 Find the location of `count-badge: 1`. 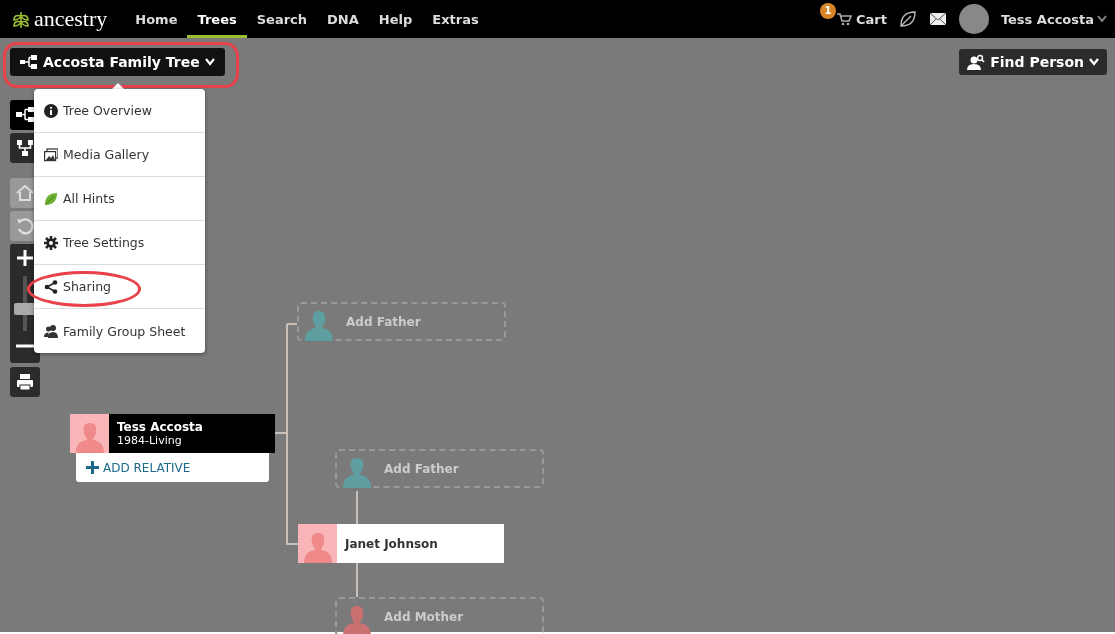

count-badge: 1 is located at coordinates (827, 10).